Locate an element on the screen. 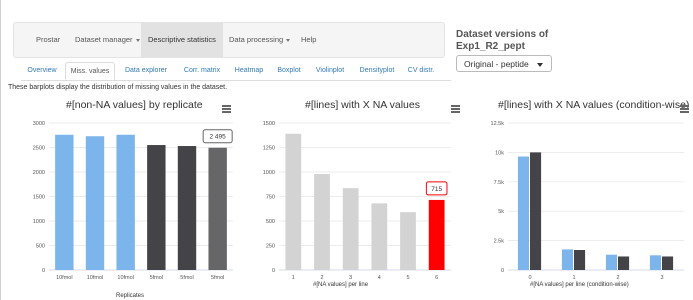  dataset-versions-heading: Dataset versions of Exp1_R2_pept is located at coordinates (502, 41).